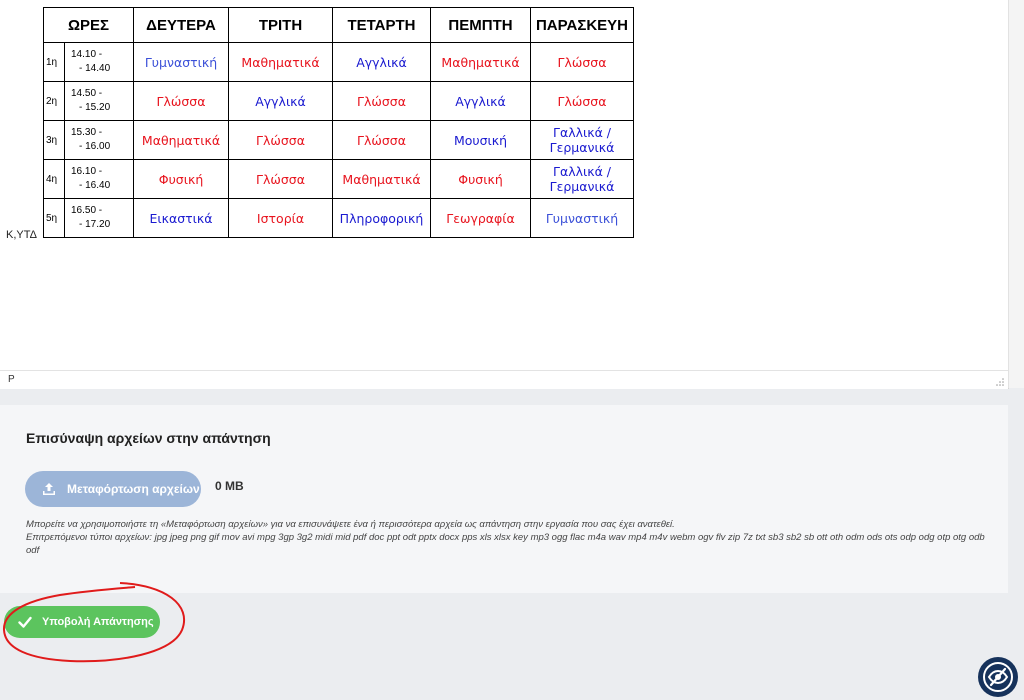 Image resolution: width=1024 pixels, height=700 pixels. Describe the element at coordinates (87, 210) in the screenshot. I see `period-start: 16.50 -` at that location.